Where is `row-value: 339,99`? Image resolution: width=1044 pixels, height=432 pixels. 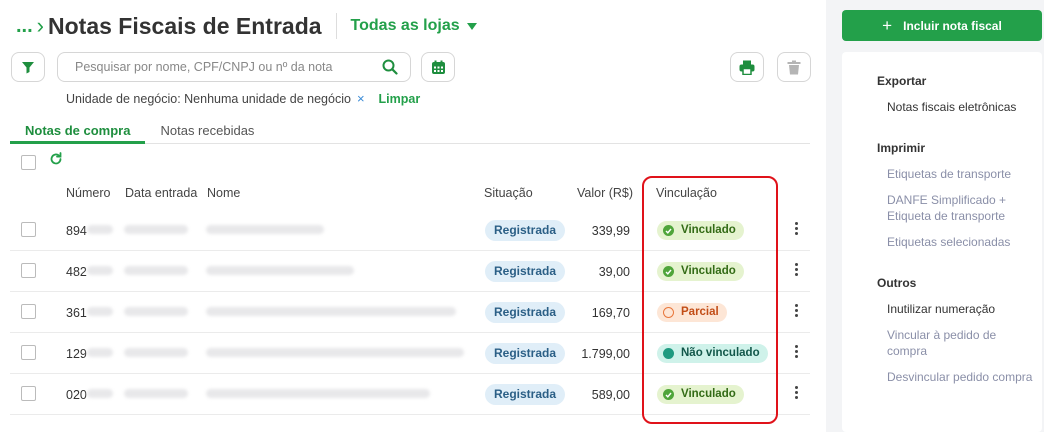
row-value: 339,99 is located at coordinates (610, 231).